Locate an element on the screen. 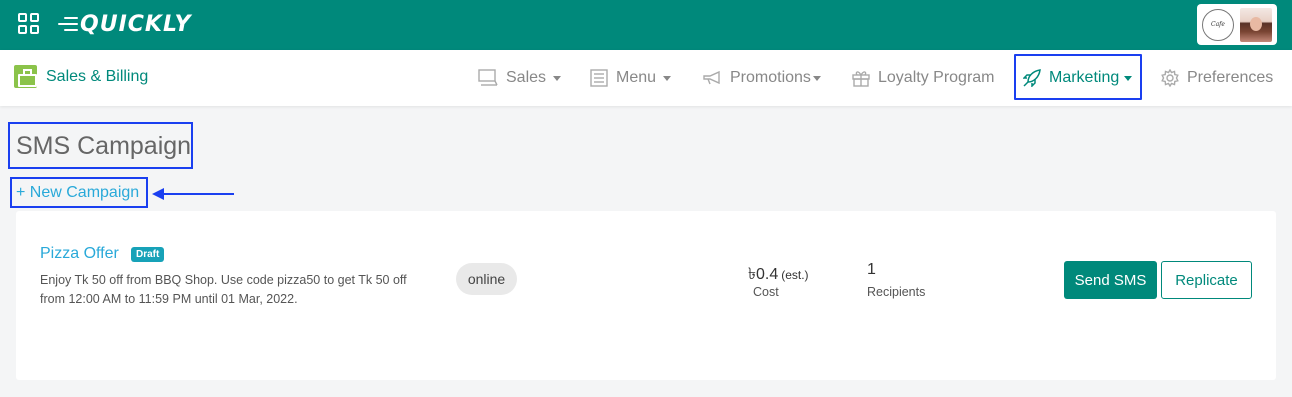  nav-menu-label: Menu is located at coordinates (636, 77).